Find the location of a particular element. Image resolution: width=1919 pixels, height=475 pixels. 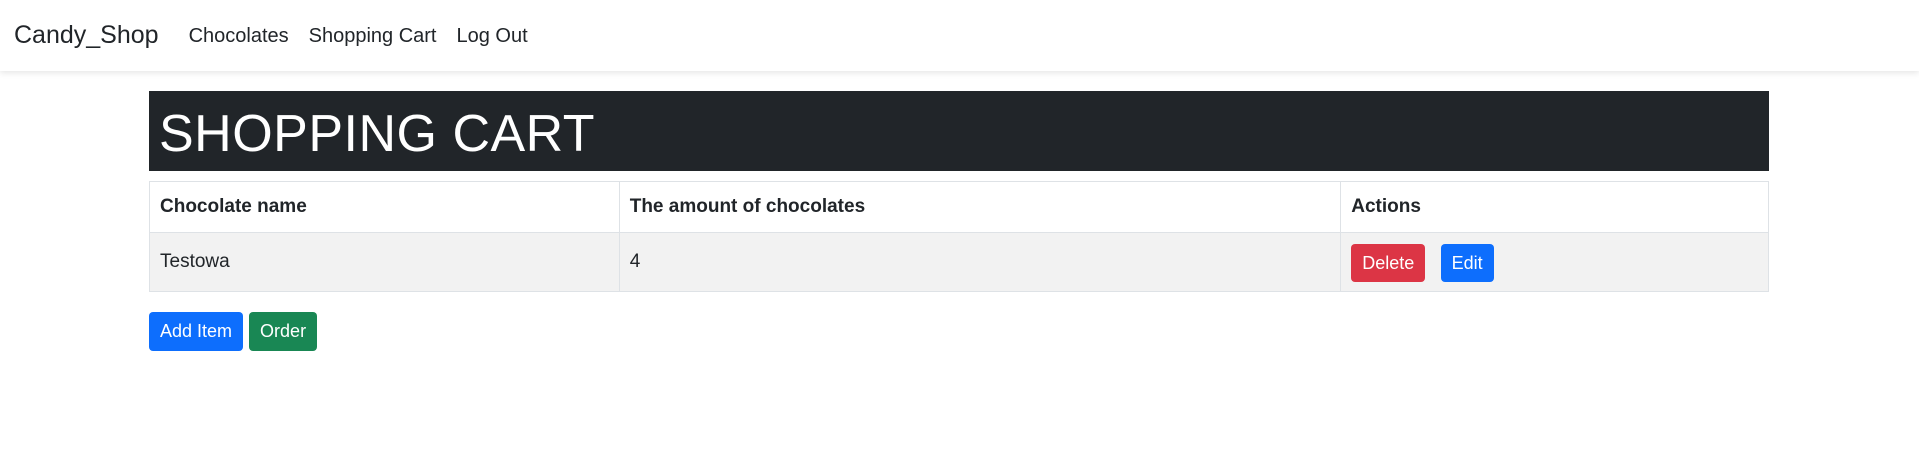

header-chocolate-name: Chocolate name is located at coordinates (384, 207).